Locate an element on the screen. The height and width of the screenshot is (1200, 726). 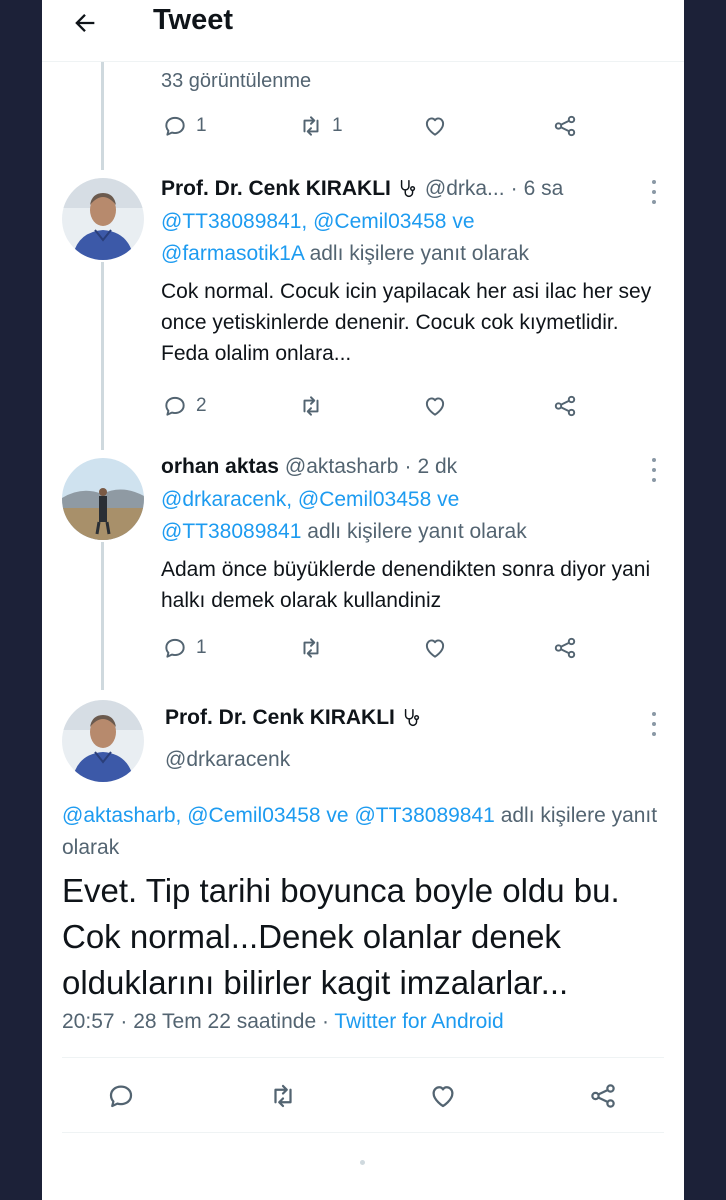
reply-count: 2 is located at coordinates (201, 405).